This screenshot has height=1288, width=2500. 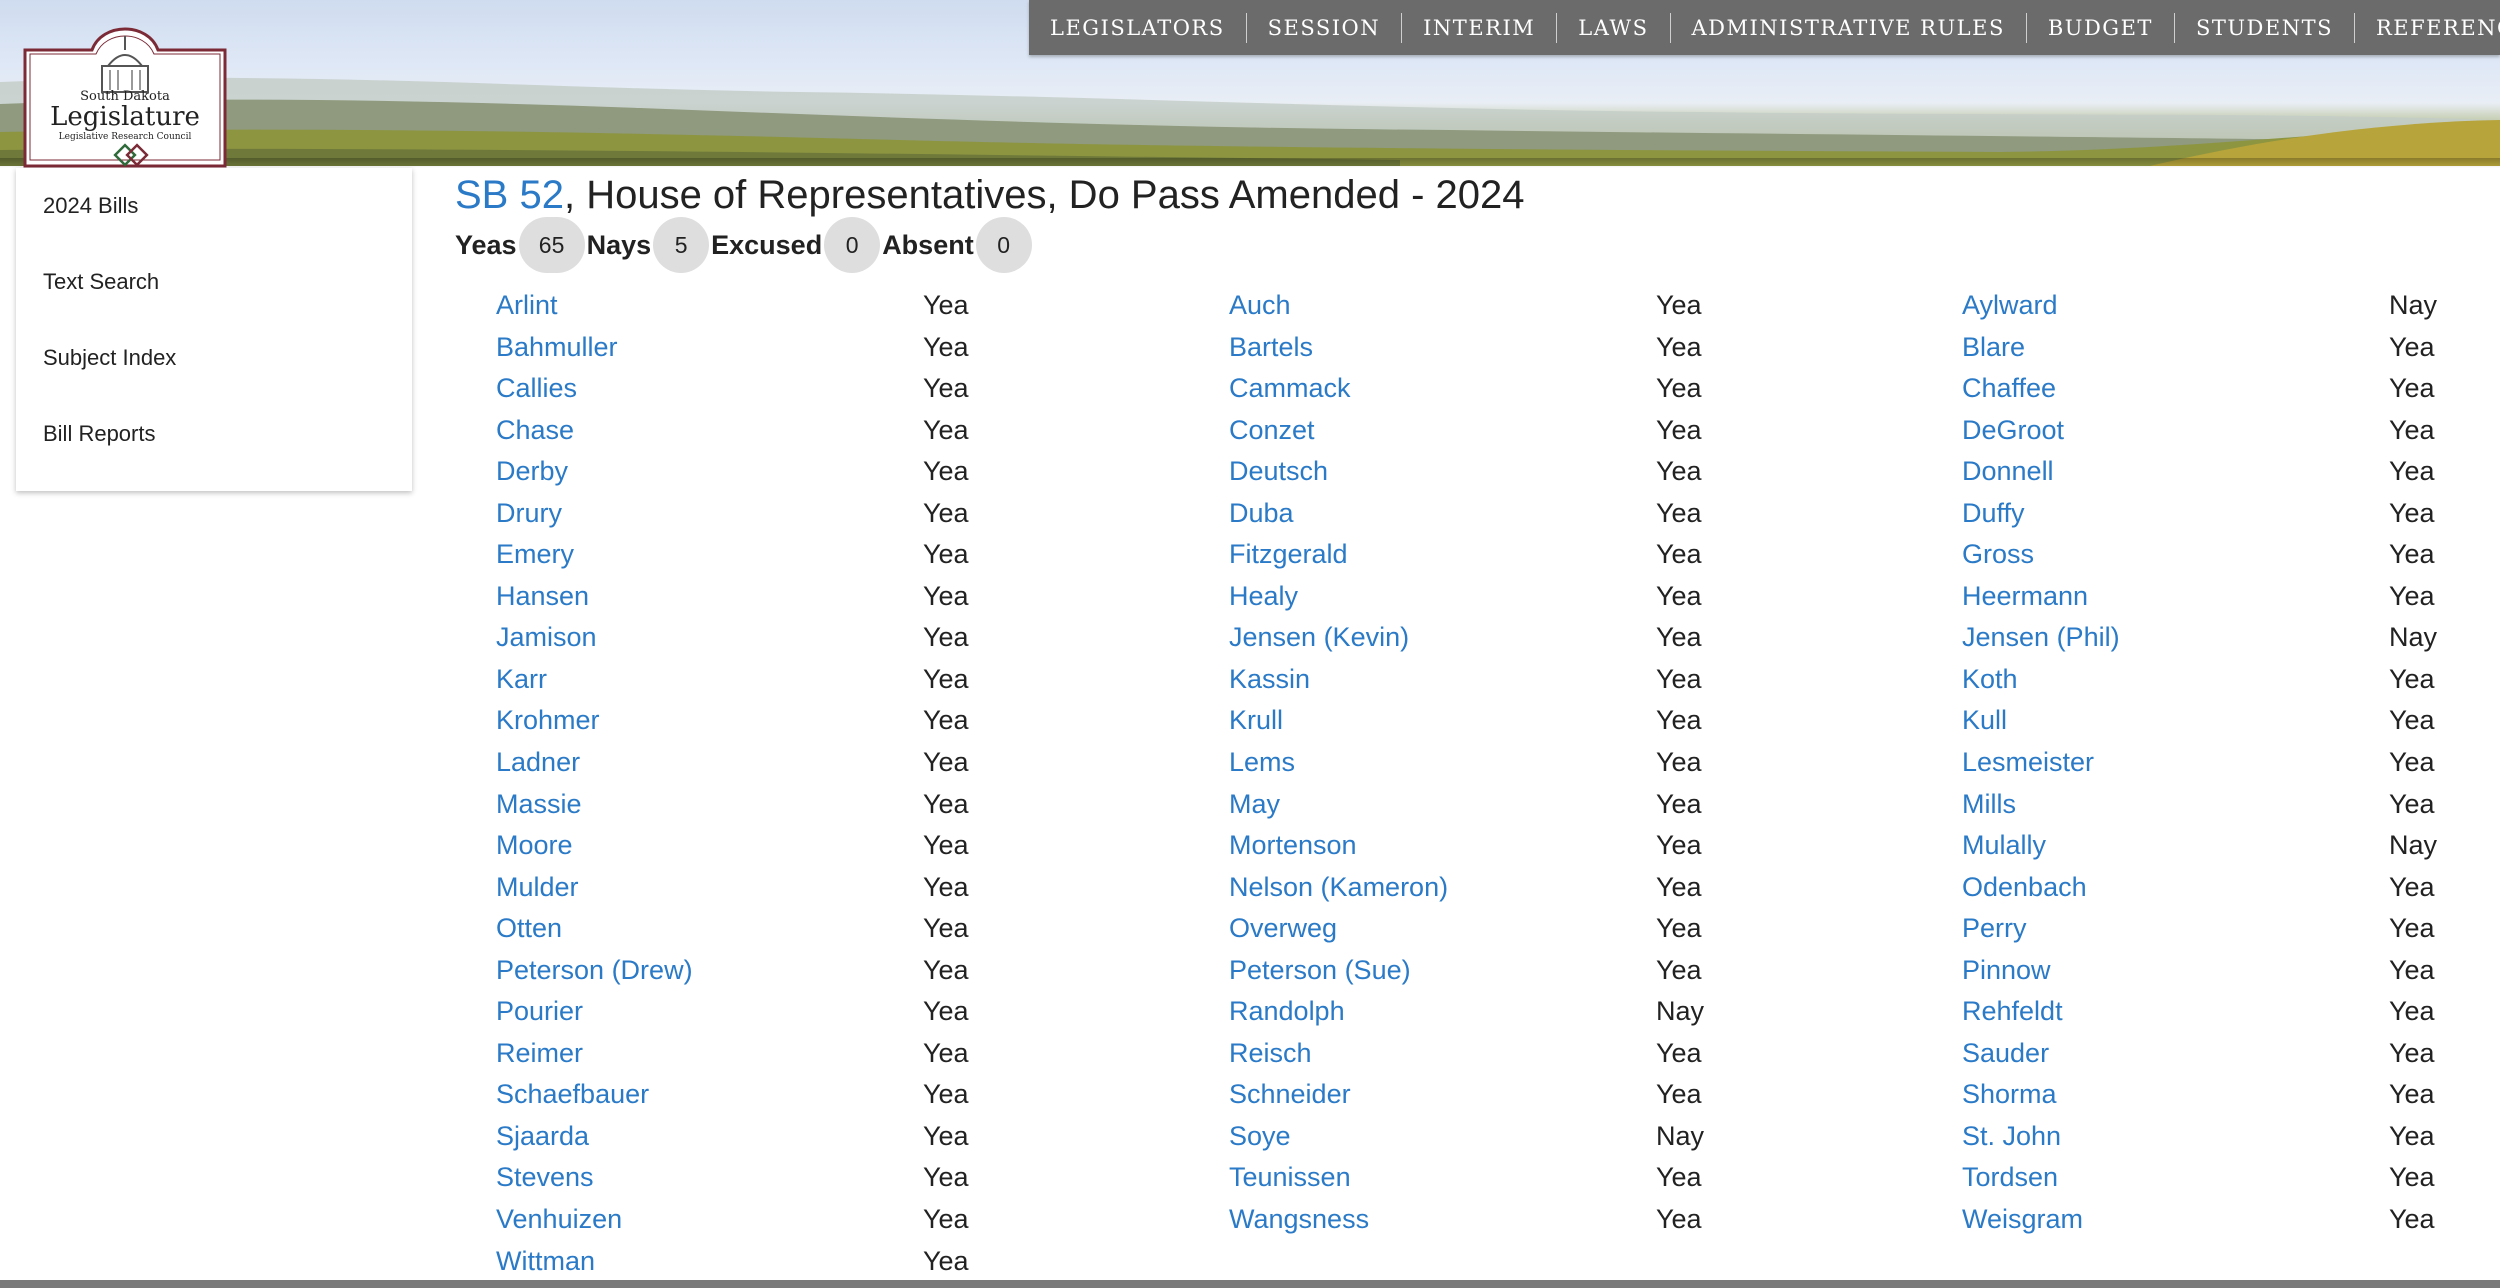 I want to click on legislator-link: Duffy, so click(x=2175, y=514).